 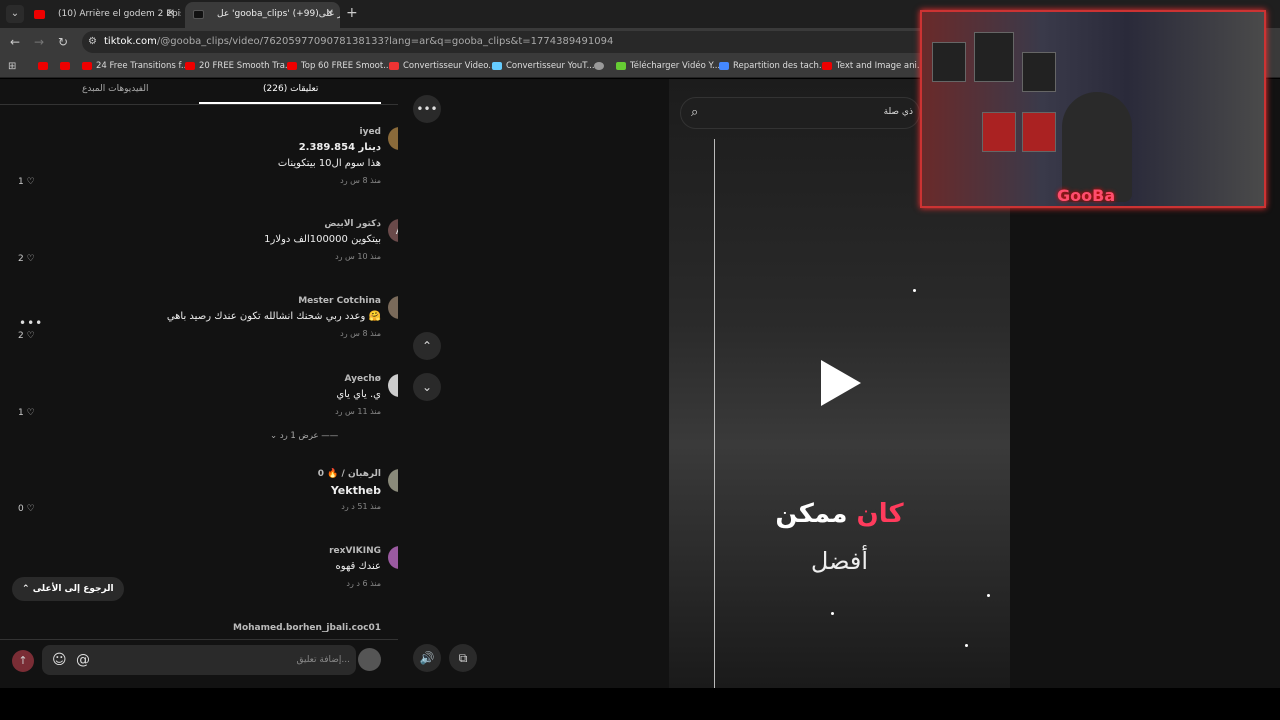 What do you see at coordinates (800, 113) in the screenshot?
I see `search-bar: ⌕ ذي صلة` at bounding box center [800, 113].